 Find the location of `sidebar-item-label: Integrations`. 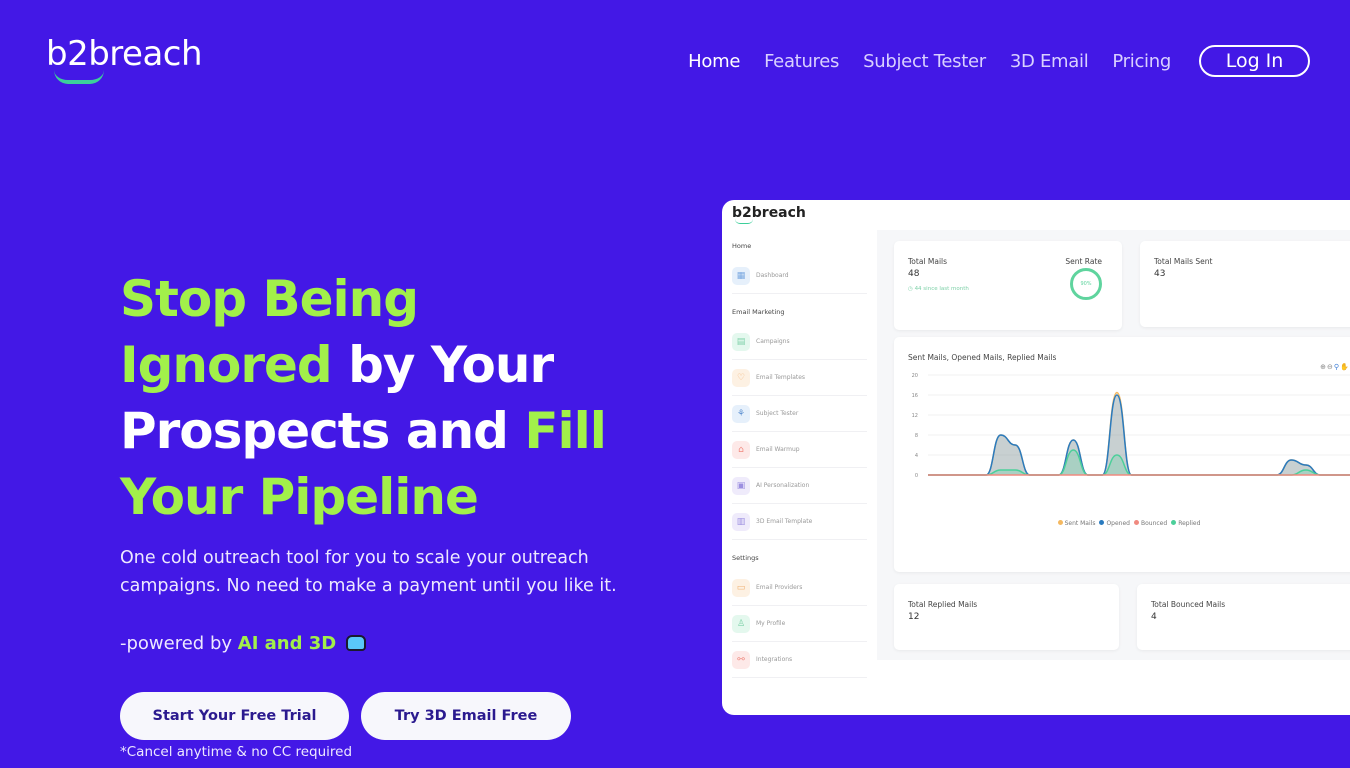

sidebar-item-label: Integrations is located at coordinates (774, 659).